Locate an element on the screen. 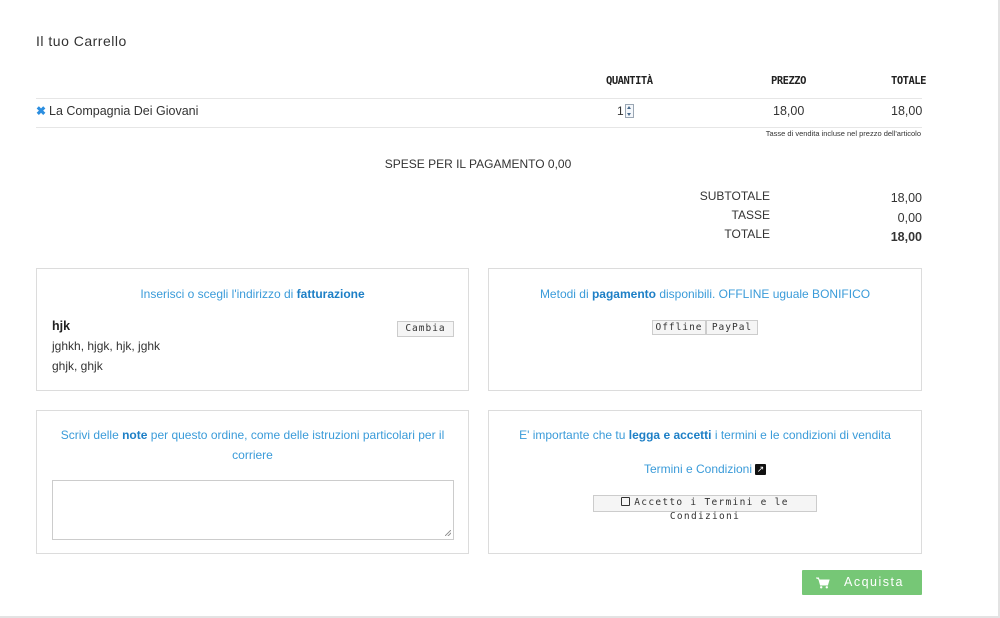  page-title: Il tuo Carrello is located at coordinates (81, 41).